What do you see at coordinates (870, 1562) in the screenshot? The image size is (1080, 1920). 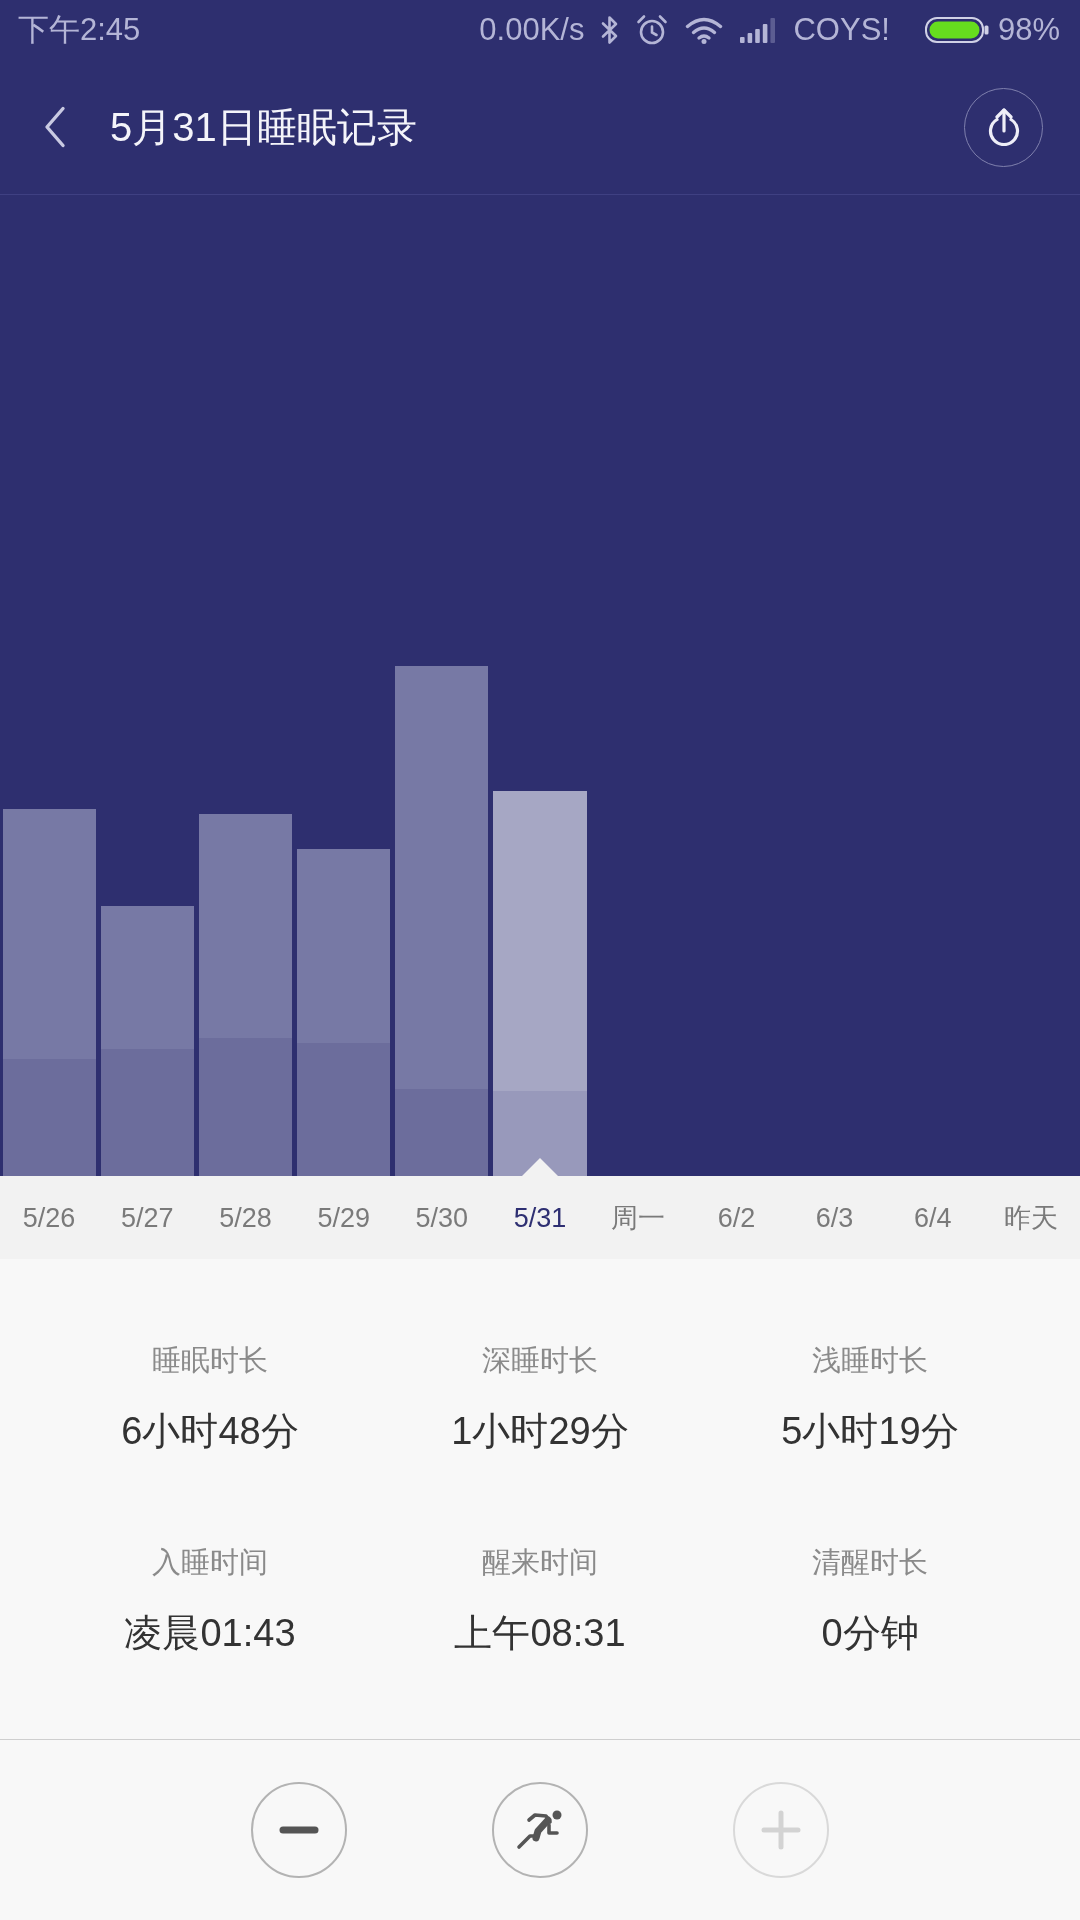 I see `stat-label: 清醒时长` at bounding box center [870, 1562].